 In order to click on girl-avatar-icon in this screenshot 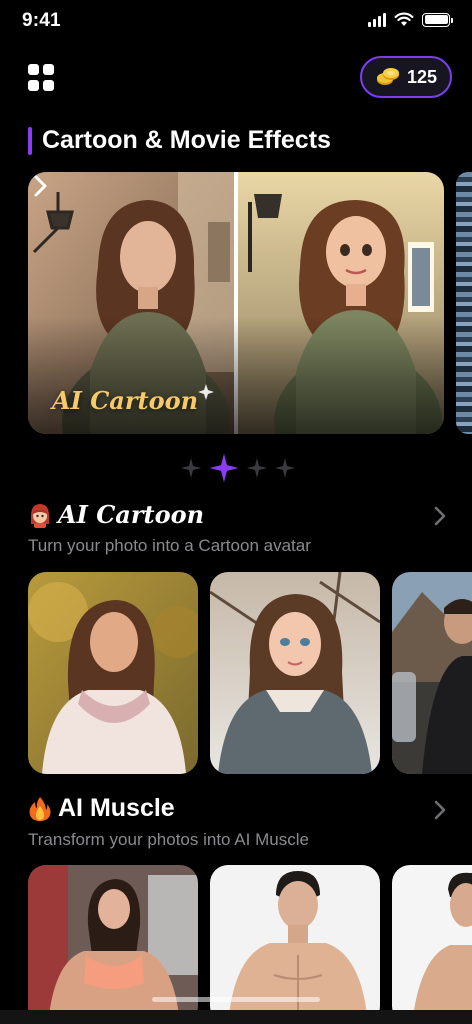, I will do `click(40, 515)`.